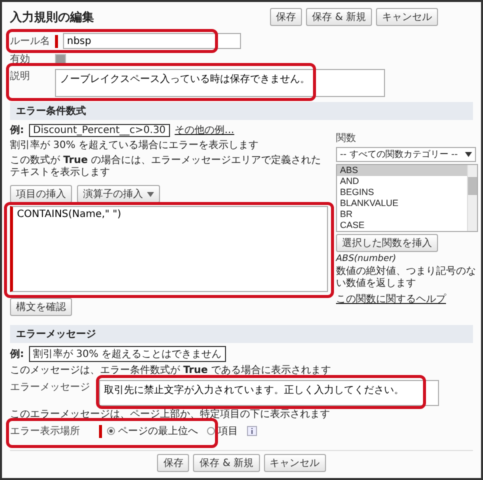  Describe the element at coordinates (391, 299) in the screenshot. I see `function-help-link: この関数に関するヘルプ` at that location.